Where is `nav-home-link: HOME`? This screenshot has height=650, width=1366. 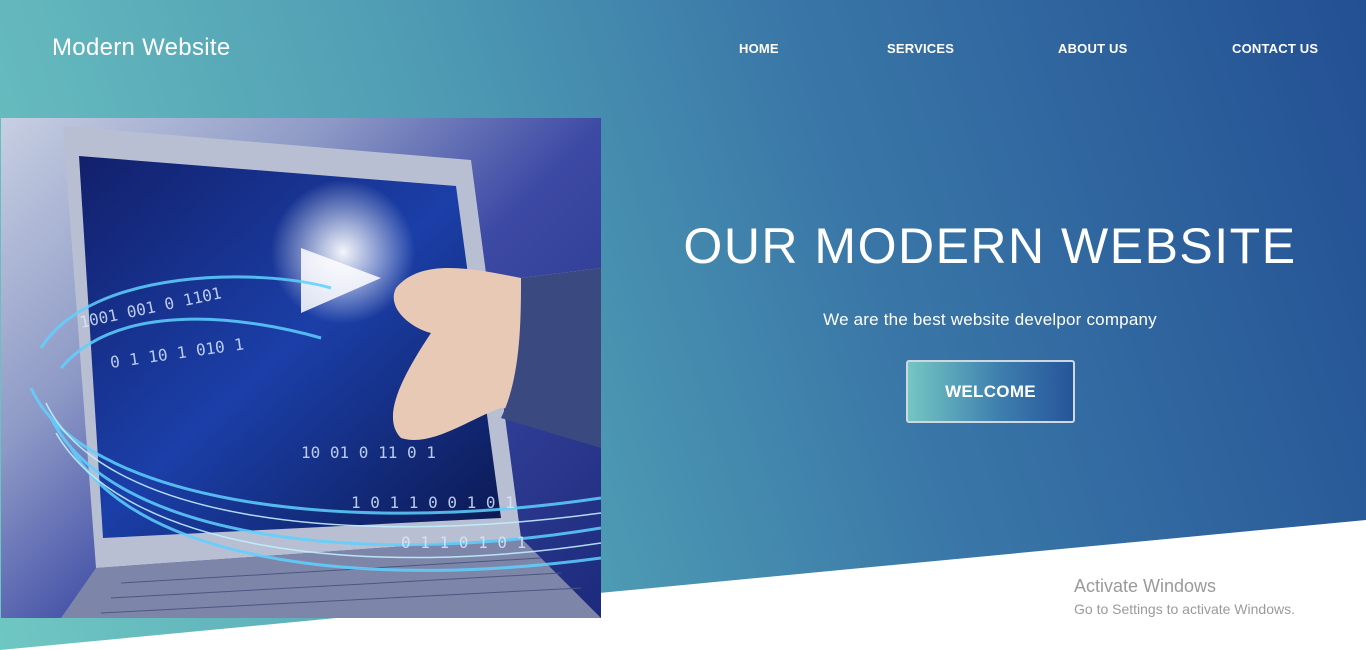
nav-home-link: HOME is located at coordinates (759, 48).